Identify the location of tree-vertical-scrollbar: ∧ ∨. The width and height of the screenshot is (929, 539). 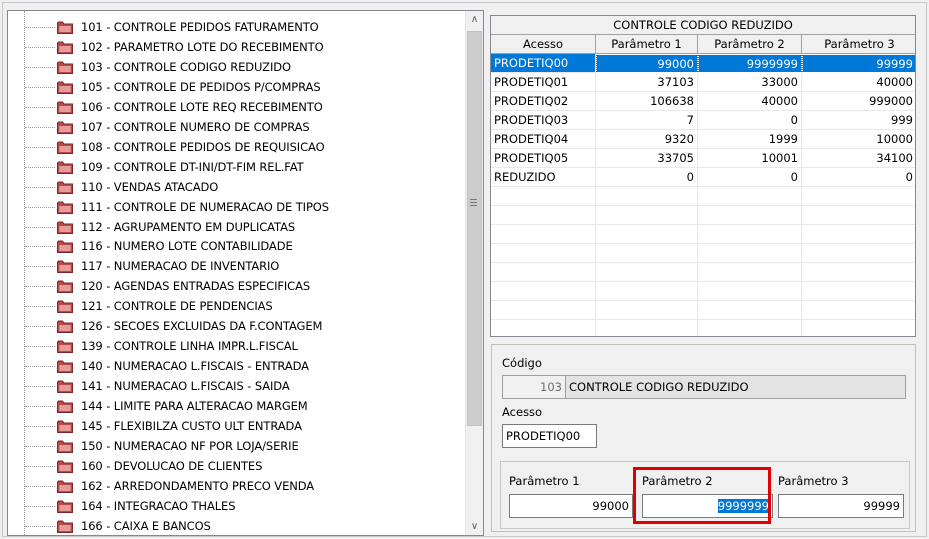
(474, 273).